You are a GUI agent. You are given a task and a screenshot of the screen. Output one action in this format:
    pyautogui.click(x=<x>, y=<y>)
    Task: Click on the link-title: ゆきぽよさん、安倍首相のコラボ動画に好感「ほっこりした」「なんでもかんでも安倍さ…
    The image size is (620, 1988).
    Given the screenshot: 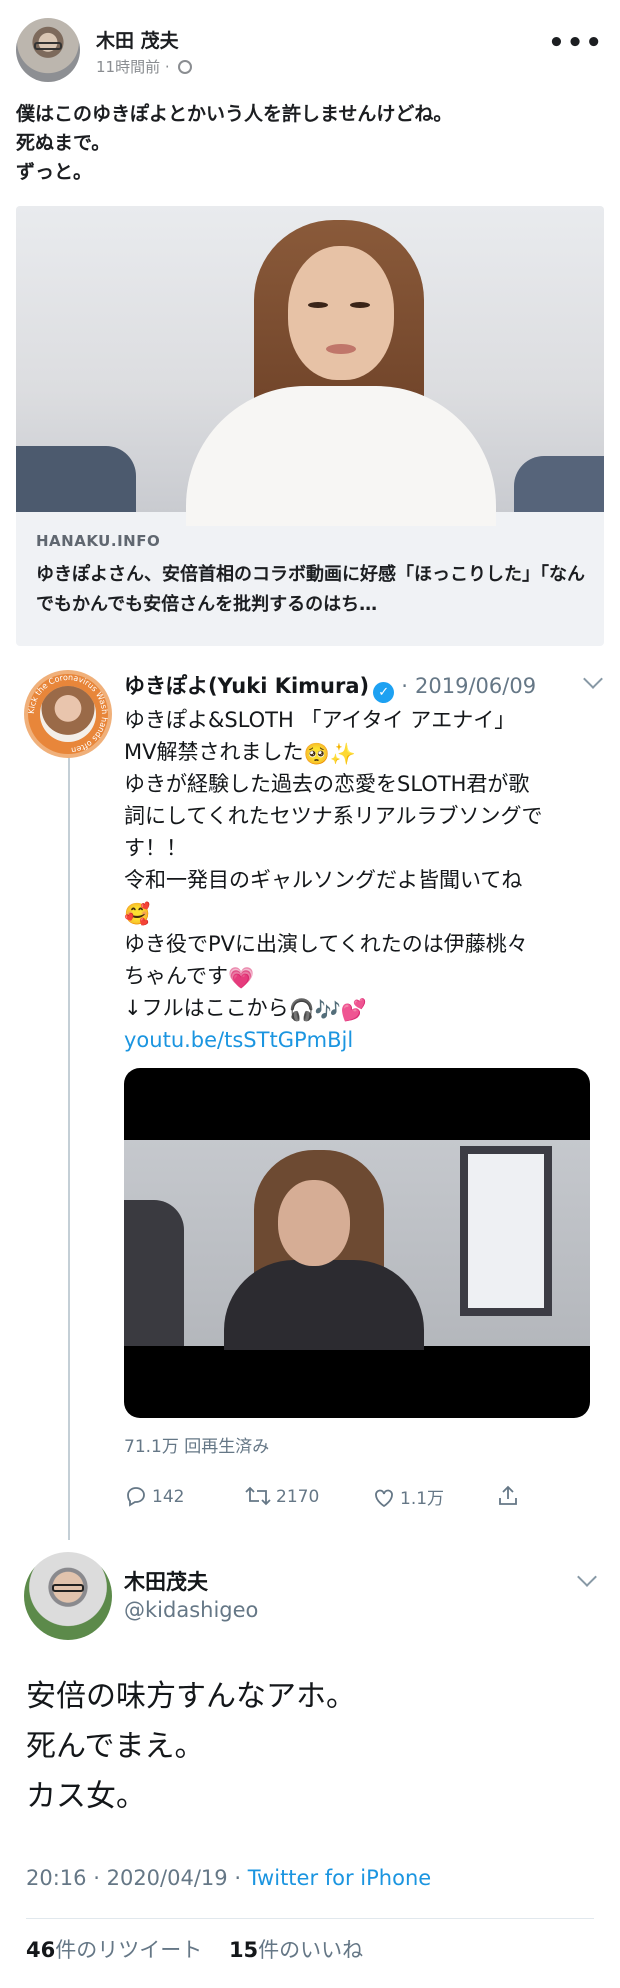 What is the action you would take?
    pyautogui.click(x=311, y=590)
    